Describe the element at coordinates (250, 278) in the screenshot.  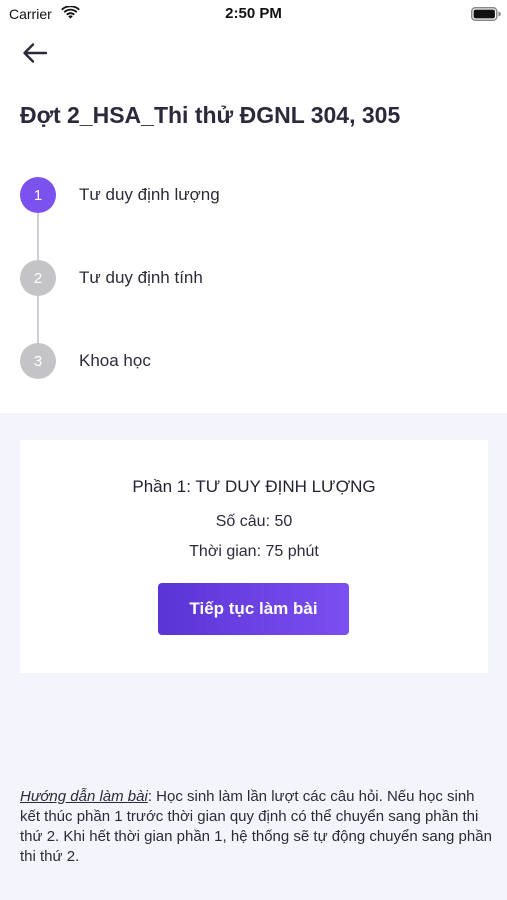
I see `step-2: 2 Tư duy định tính` at that location.